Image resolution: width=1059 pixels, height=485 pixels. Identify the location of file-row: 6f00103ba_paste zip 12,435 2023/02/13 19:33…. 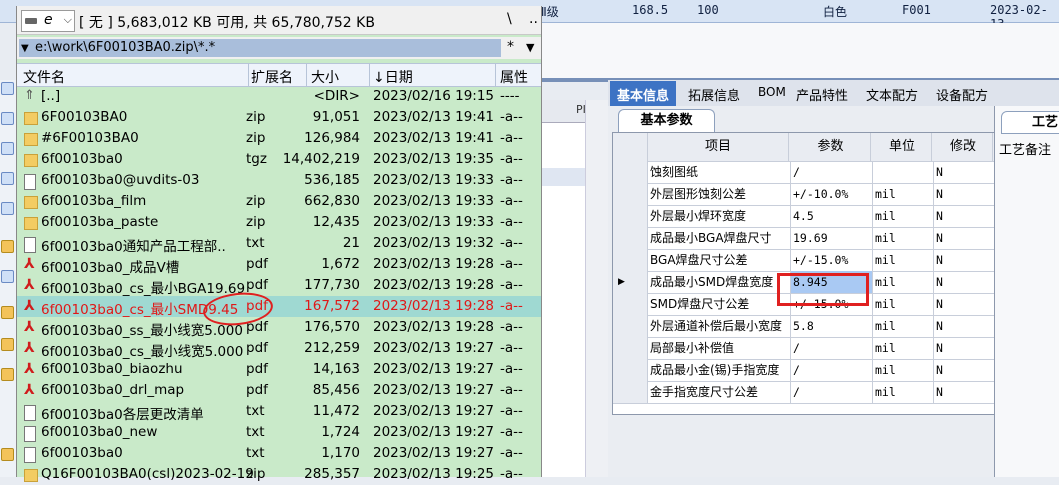
(279, 222).